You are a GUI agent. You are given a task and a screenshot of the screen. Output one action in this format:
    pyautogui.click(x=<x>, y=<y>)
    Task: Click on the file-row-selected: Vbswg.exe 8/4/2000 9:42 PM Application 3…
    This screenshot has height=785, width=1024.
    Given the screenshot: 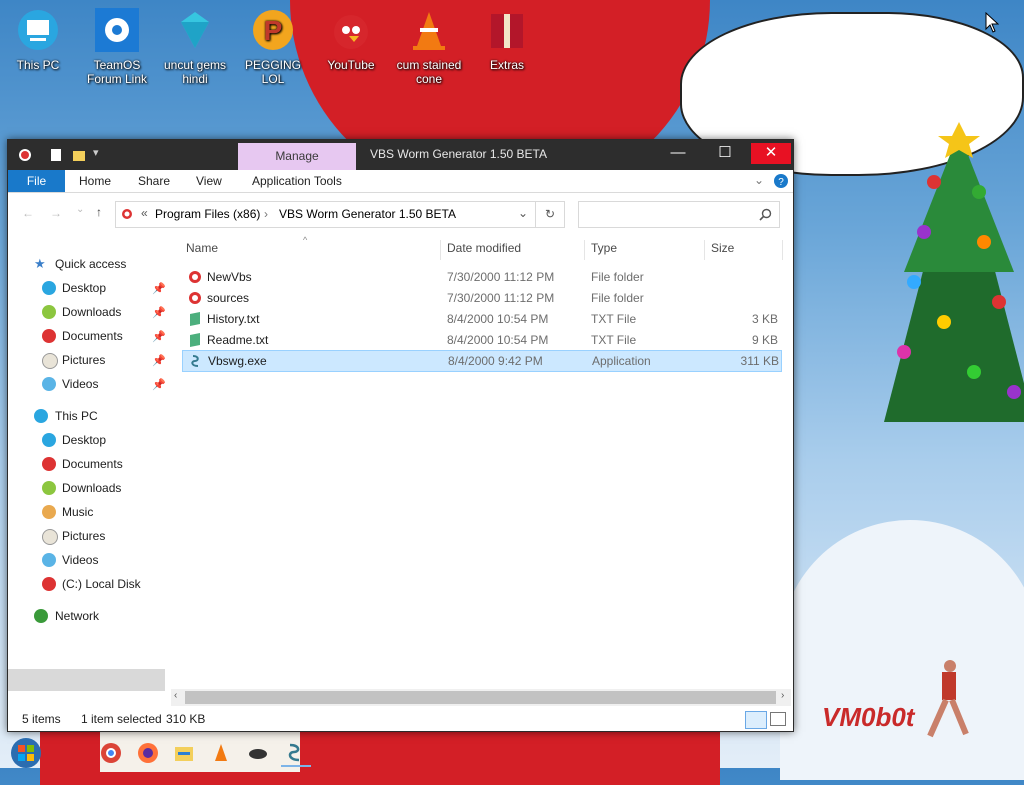 What is the action you would take?
    pyautogui.click(x=482, y=361)
    